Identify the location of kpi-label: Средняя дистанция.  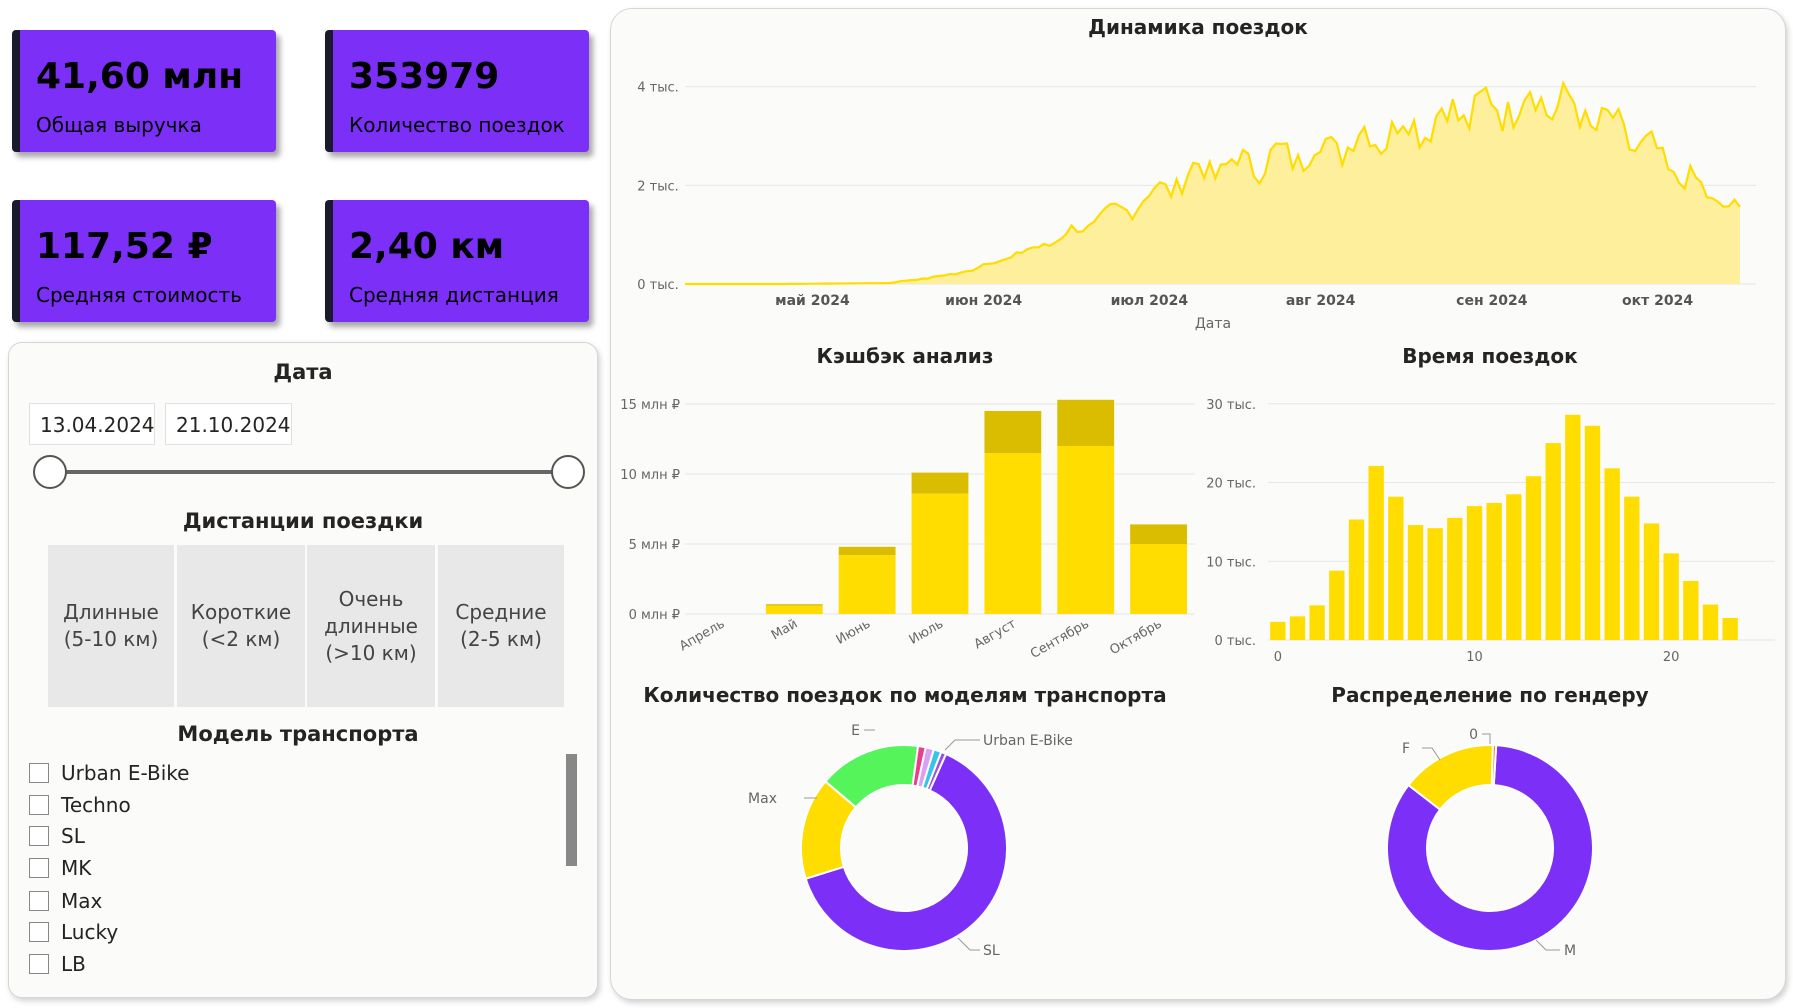
(454, 295).